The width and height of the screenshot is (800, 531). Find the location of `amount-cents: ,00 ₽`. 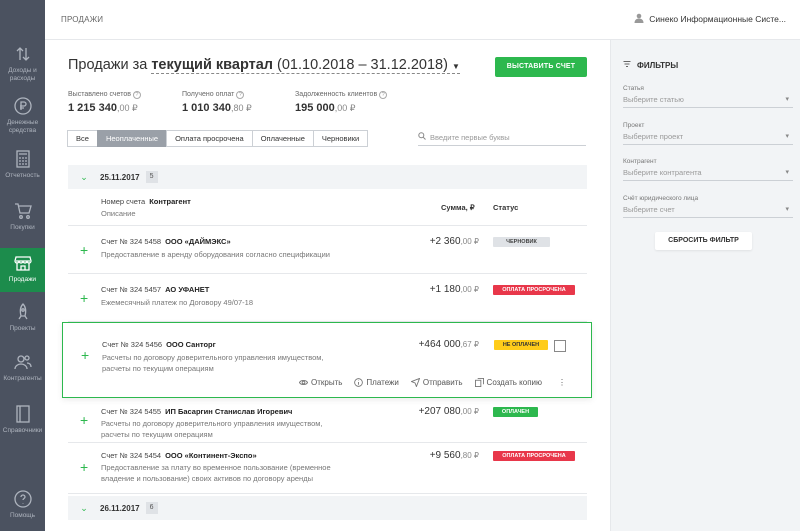

amount-cents: ,00 ₽ is located at coordinates (469, 241).